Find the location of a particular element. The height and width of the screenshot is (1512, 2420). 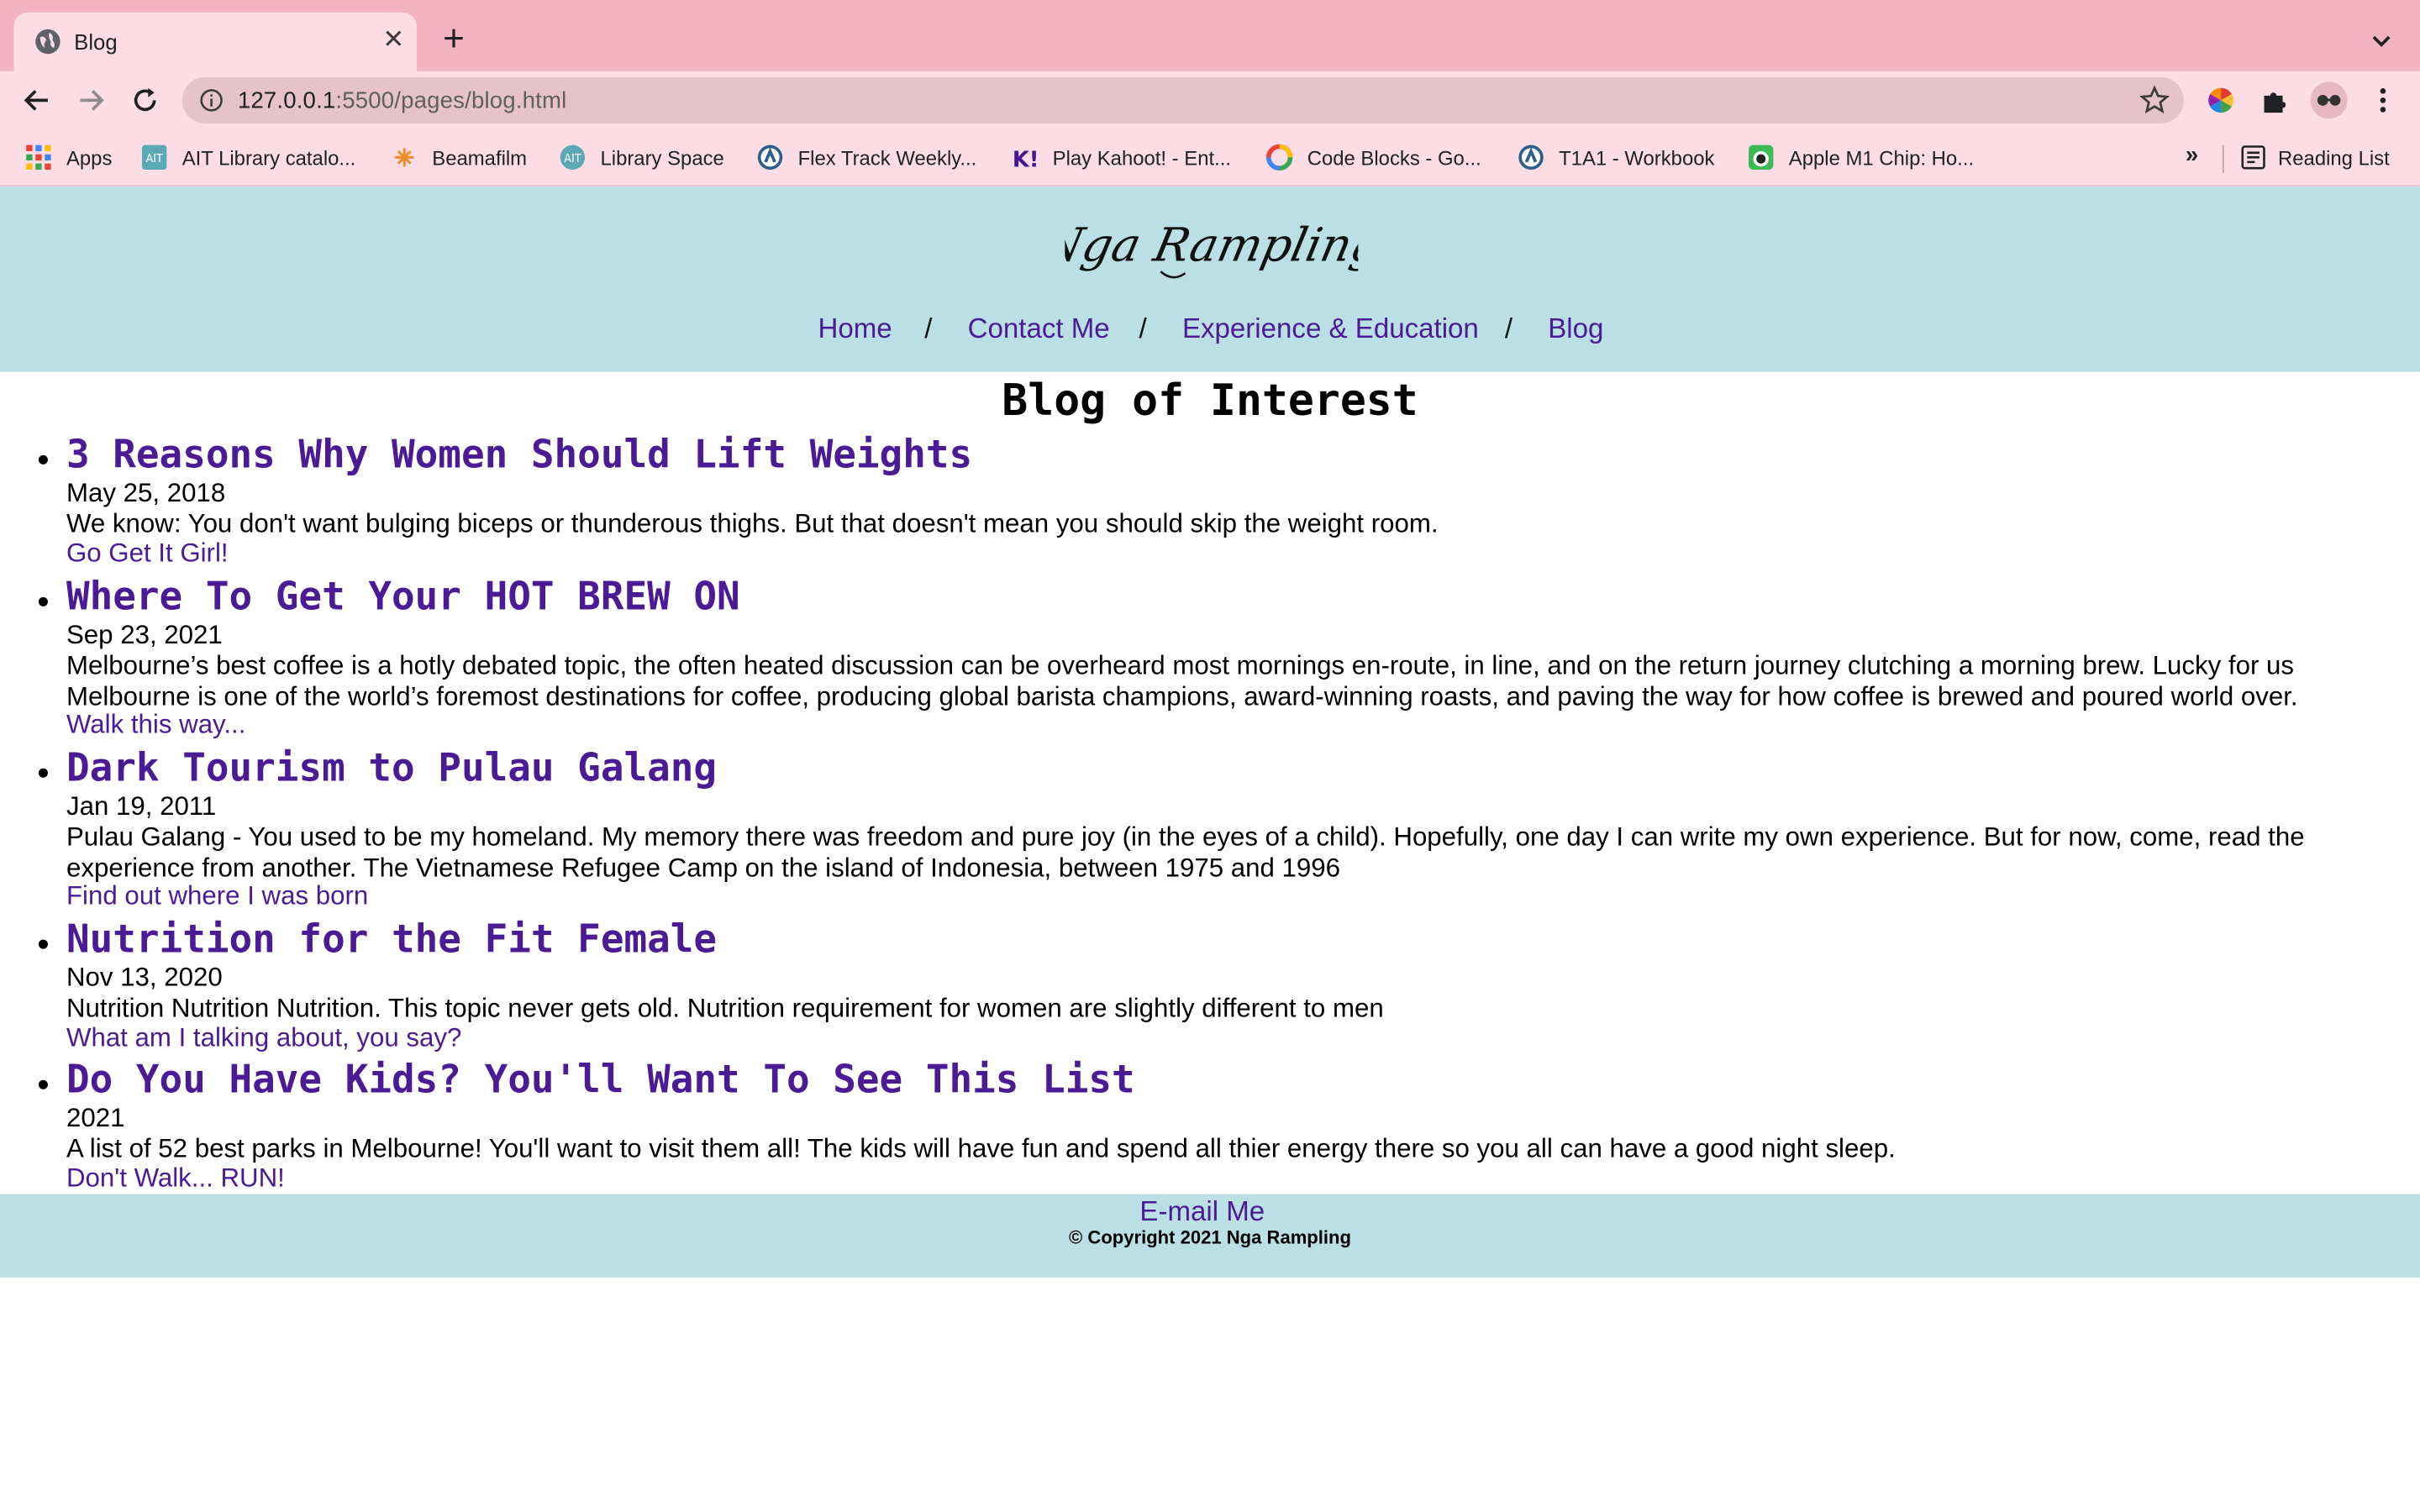

nav-home-link: Home is located at coordinates (855, 329).